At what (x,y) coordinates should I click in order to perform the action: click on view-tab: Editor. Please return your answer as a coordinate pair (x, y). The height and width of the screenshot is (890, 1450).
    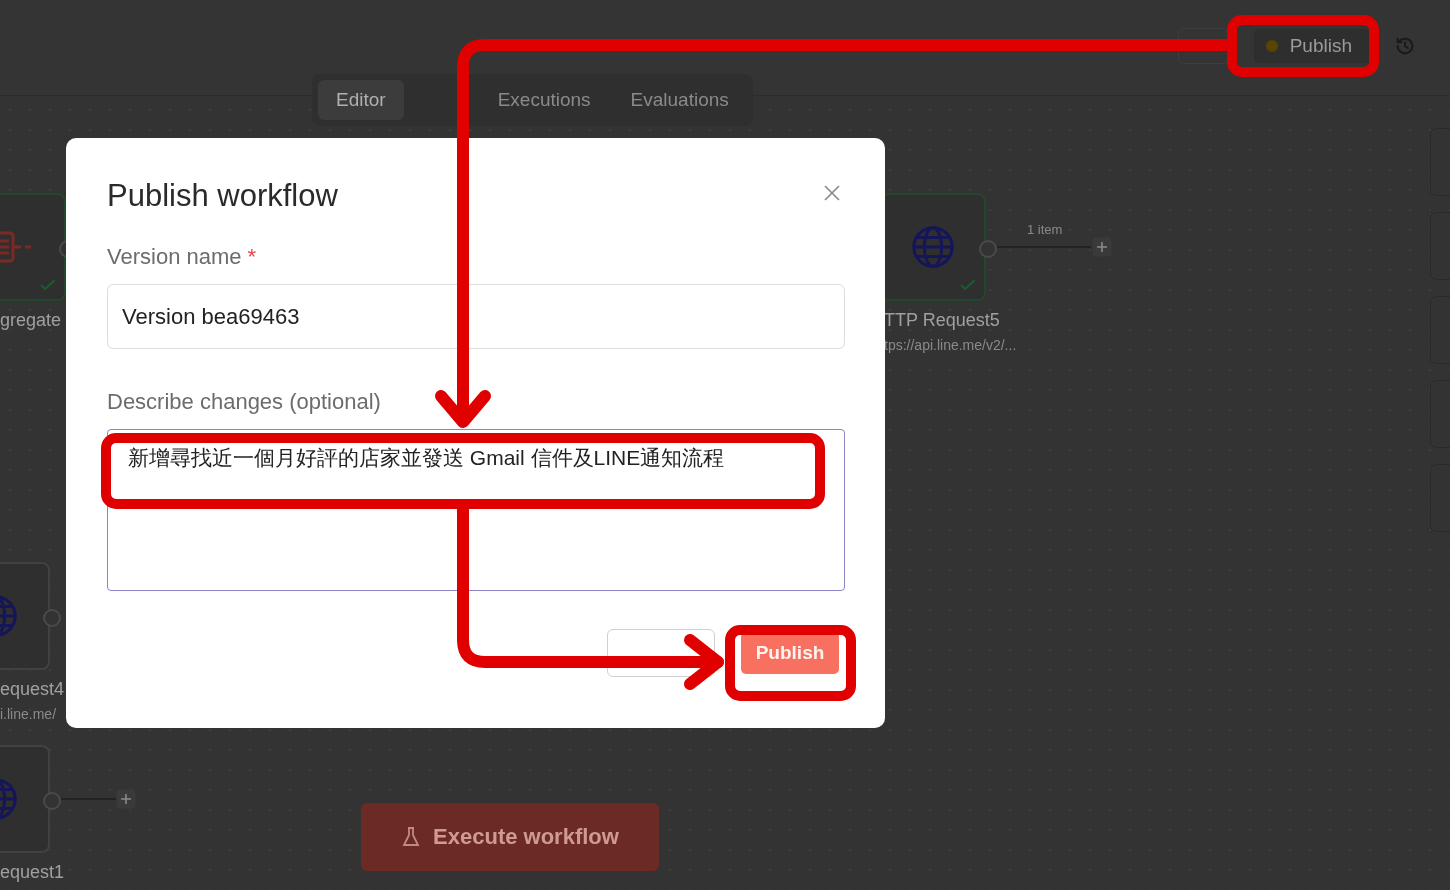
    Looking at the image, I should click on (361, 100).